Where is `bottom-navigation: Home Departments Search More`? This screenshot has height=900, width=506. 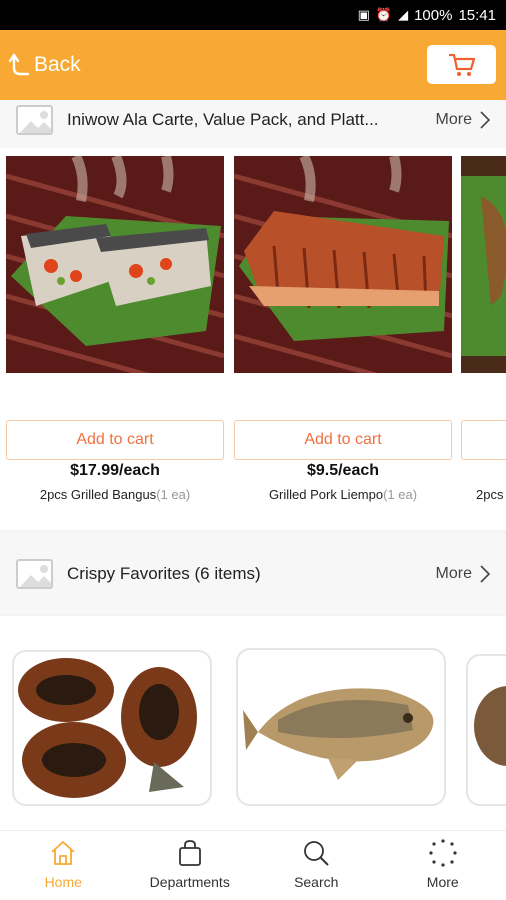 bottom-navigation: Home Departments Search More is located at coordinates (253, 865).